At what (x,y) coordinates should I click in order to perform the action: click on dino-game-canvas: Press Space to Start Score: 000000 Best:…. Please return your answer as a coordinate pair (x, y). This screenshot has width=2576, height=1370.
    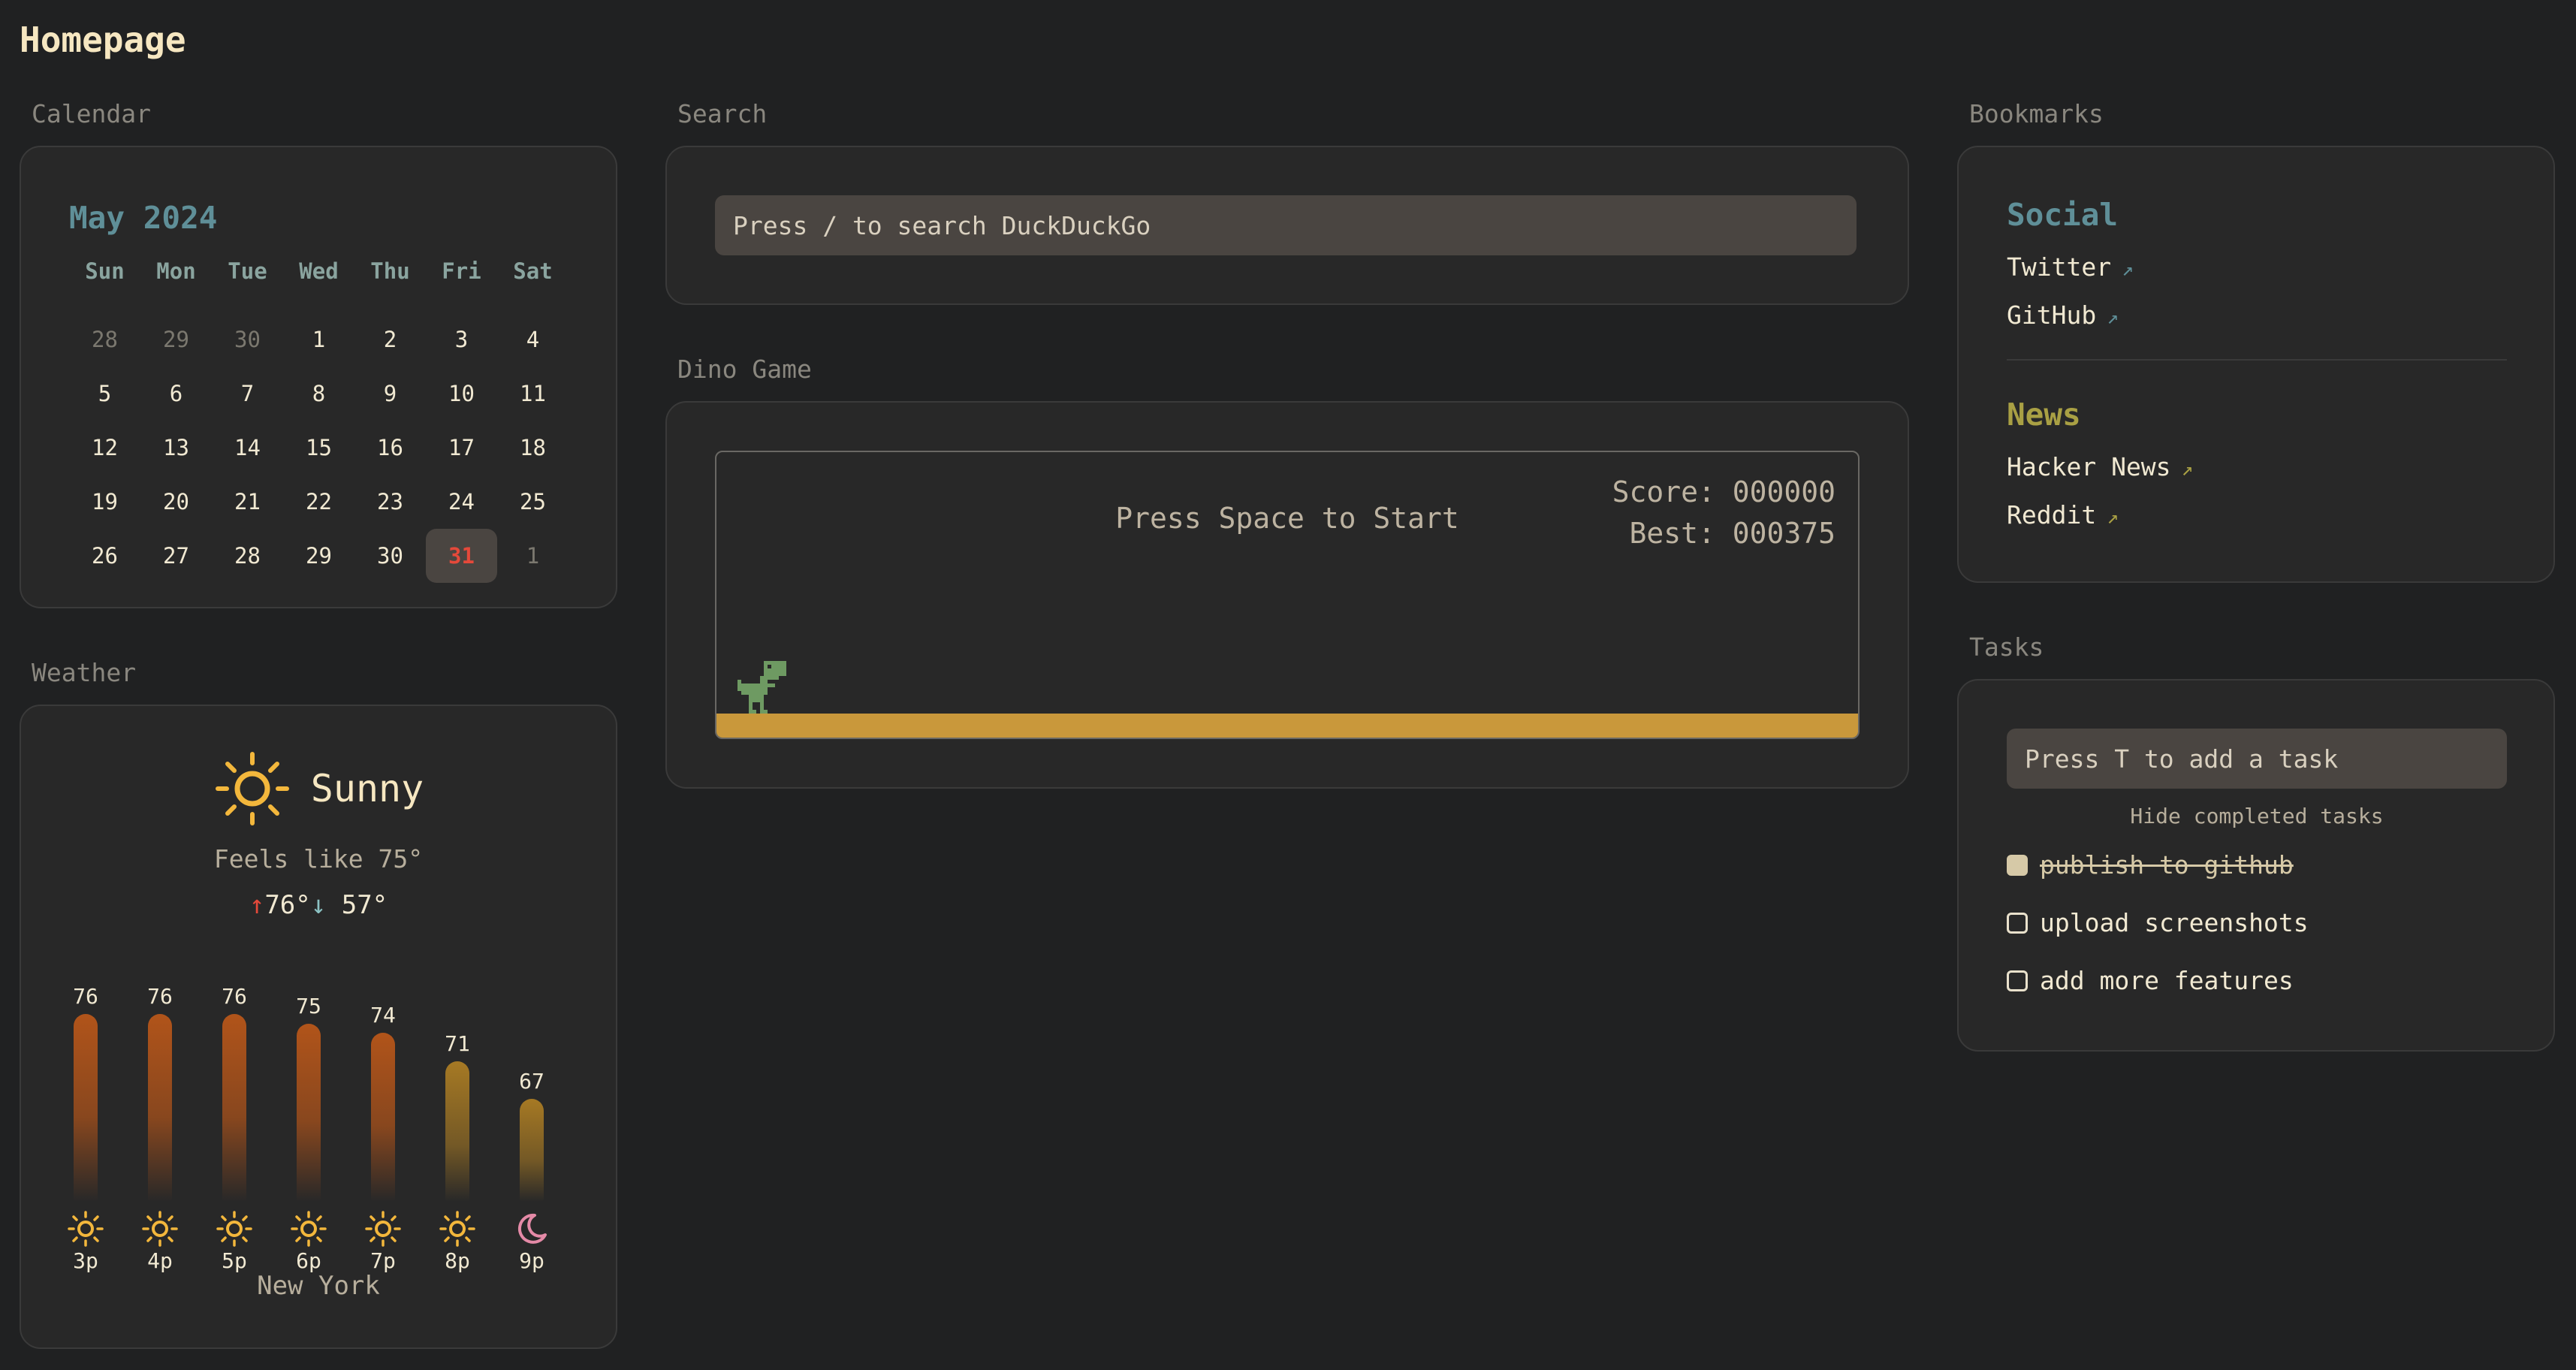
    Looking at the image, I should click on (1287, 595).